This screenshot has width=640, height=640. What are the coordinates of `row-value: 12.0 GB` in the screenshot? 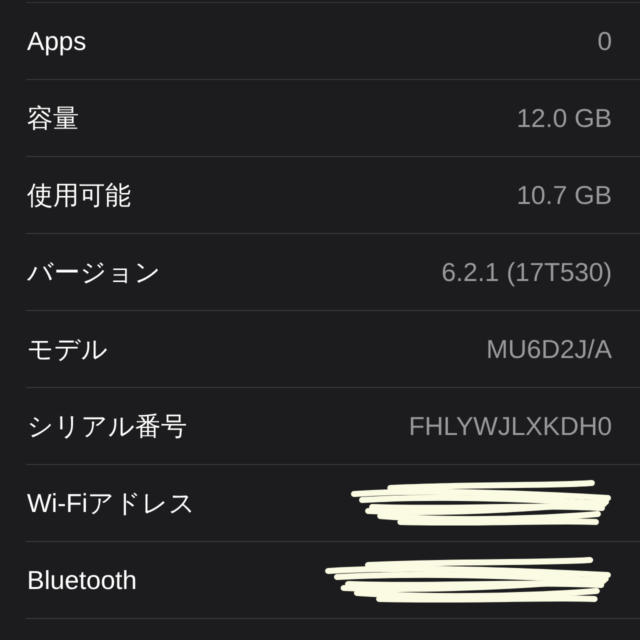 It's located at (564, 118).